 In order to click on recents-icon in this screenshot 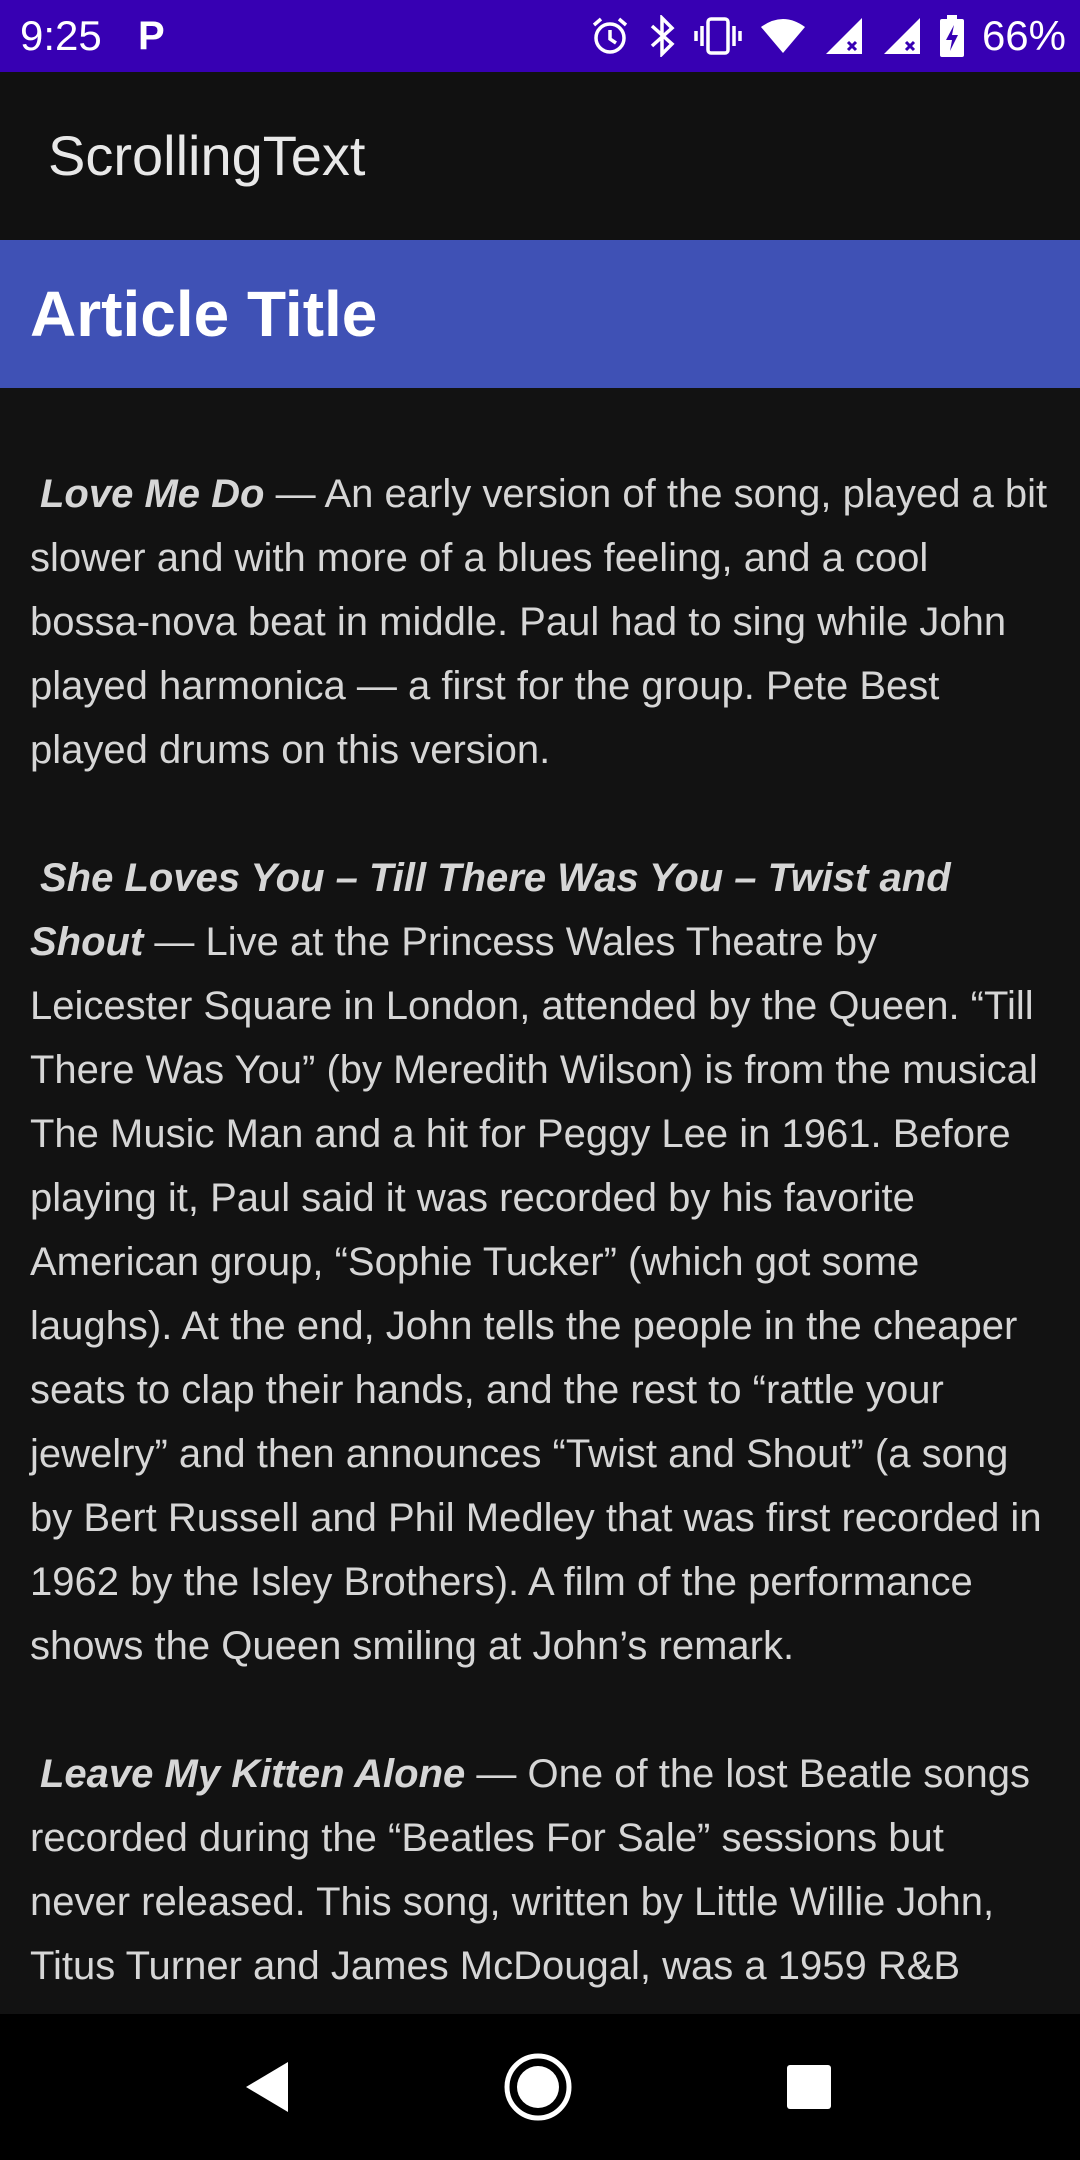, I will do `click(809, 2087)`.